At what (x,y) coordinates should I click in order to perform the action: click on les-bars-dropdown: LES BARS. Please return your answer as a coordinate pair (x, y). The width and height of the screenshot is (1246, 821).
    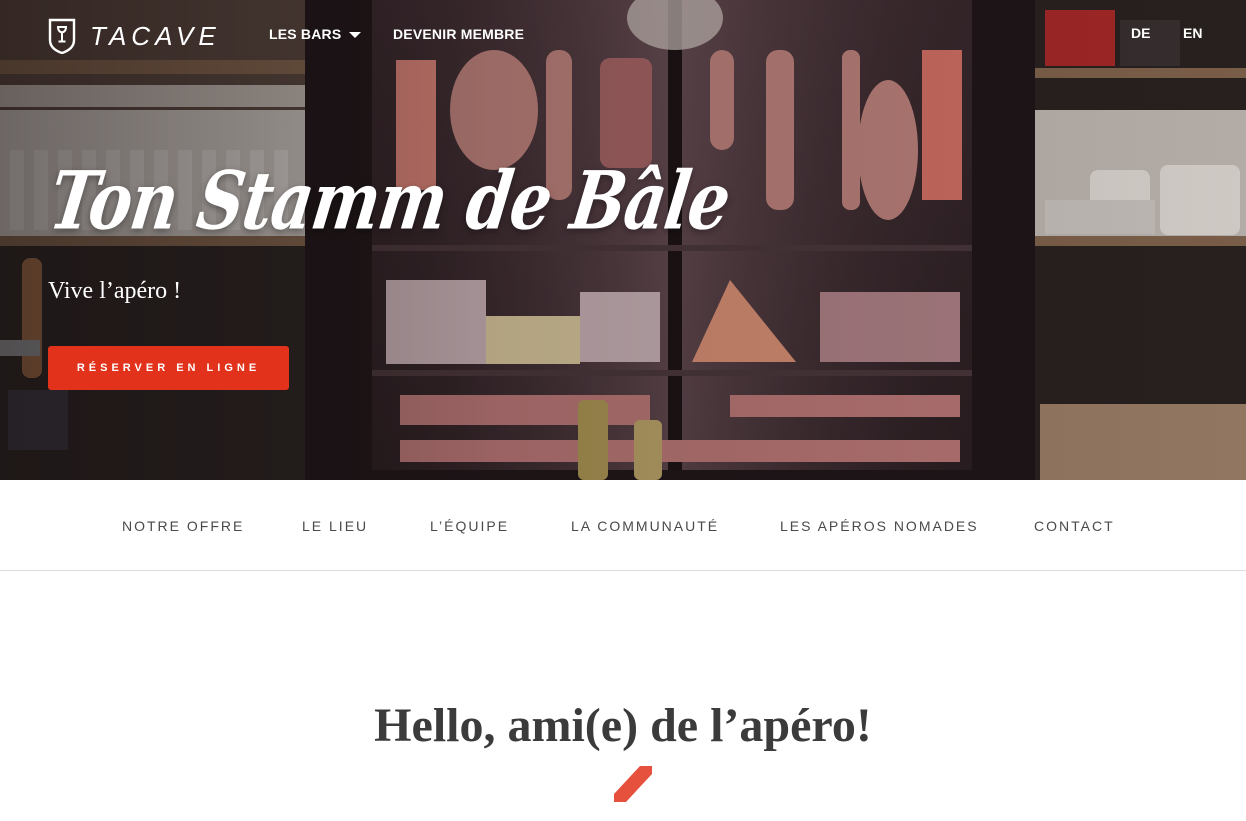
    Looking at the image, I should click on (315, 34).